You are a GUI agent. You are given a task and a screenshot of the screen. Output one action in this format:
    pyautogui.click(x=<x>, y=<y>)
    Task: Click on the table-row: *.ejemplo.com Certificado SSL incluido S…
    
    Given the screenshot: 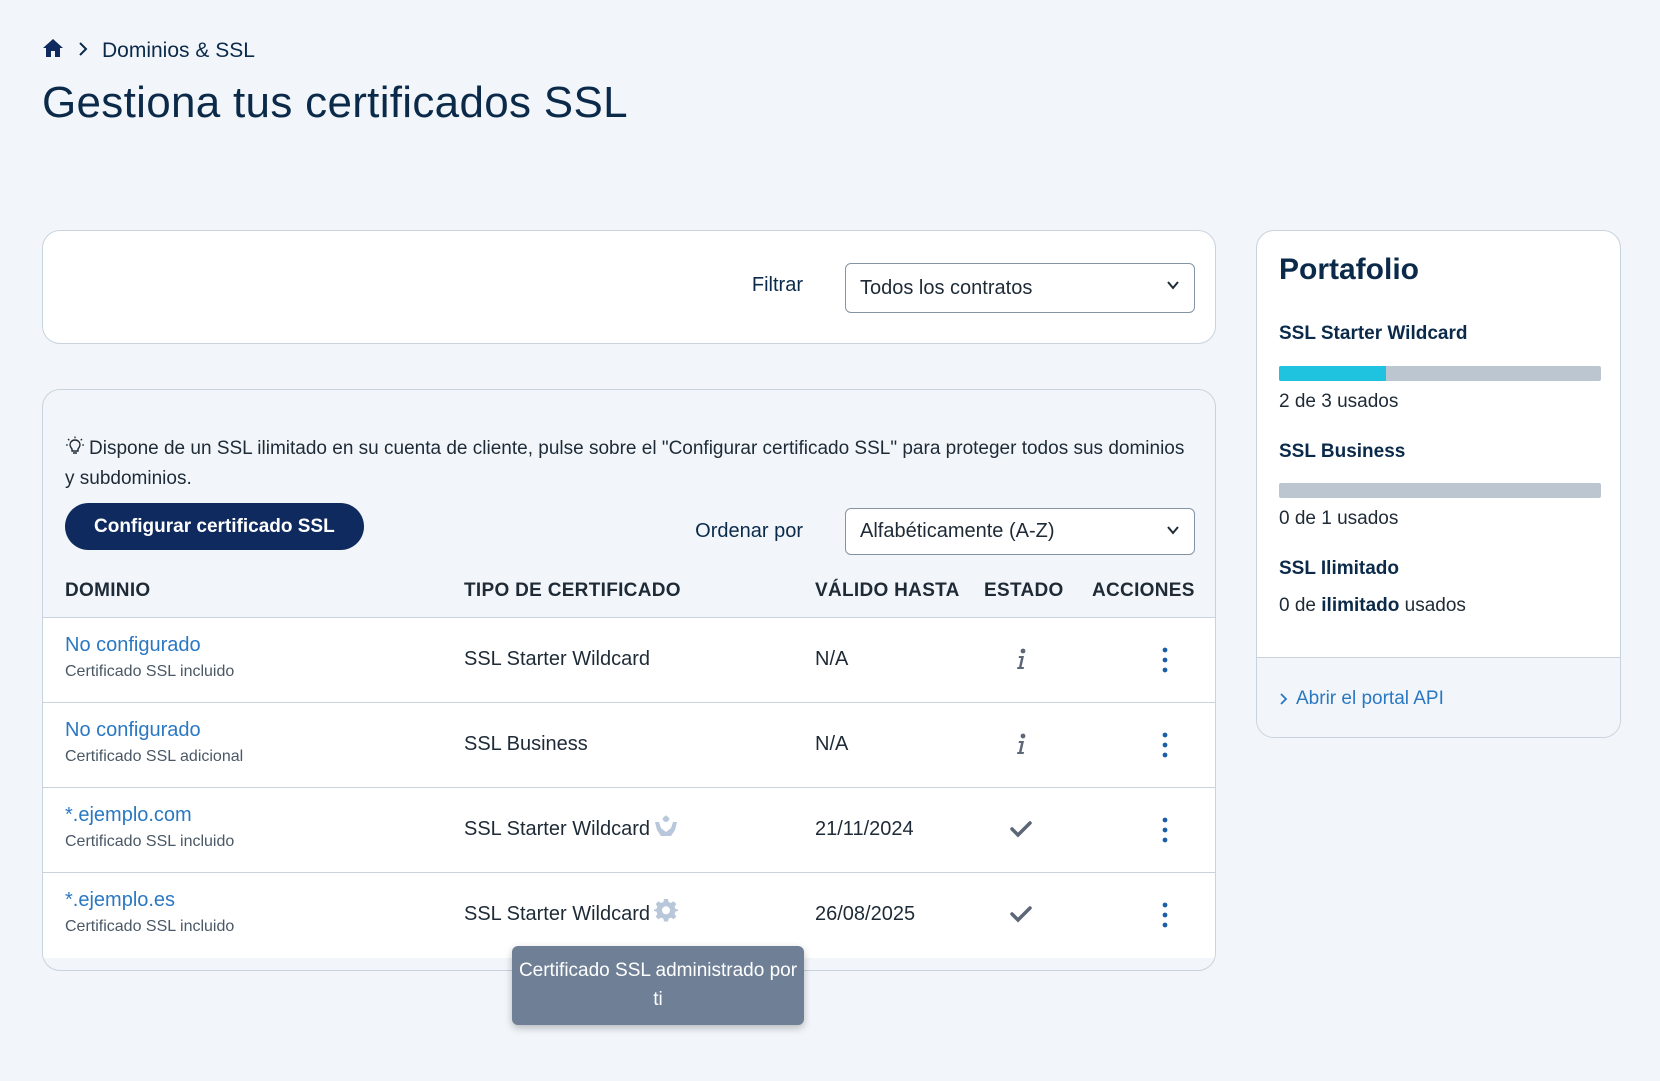 What is the action you would take?
    pyautogui.click(x=629, y=830)
    